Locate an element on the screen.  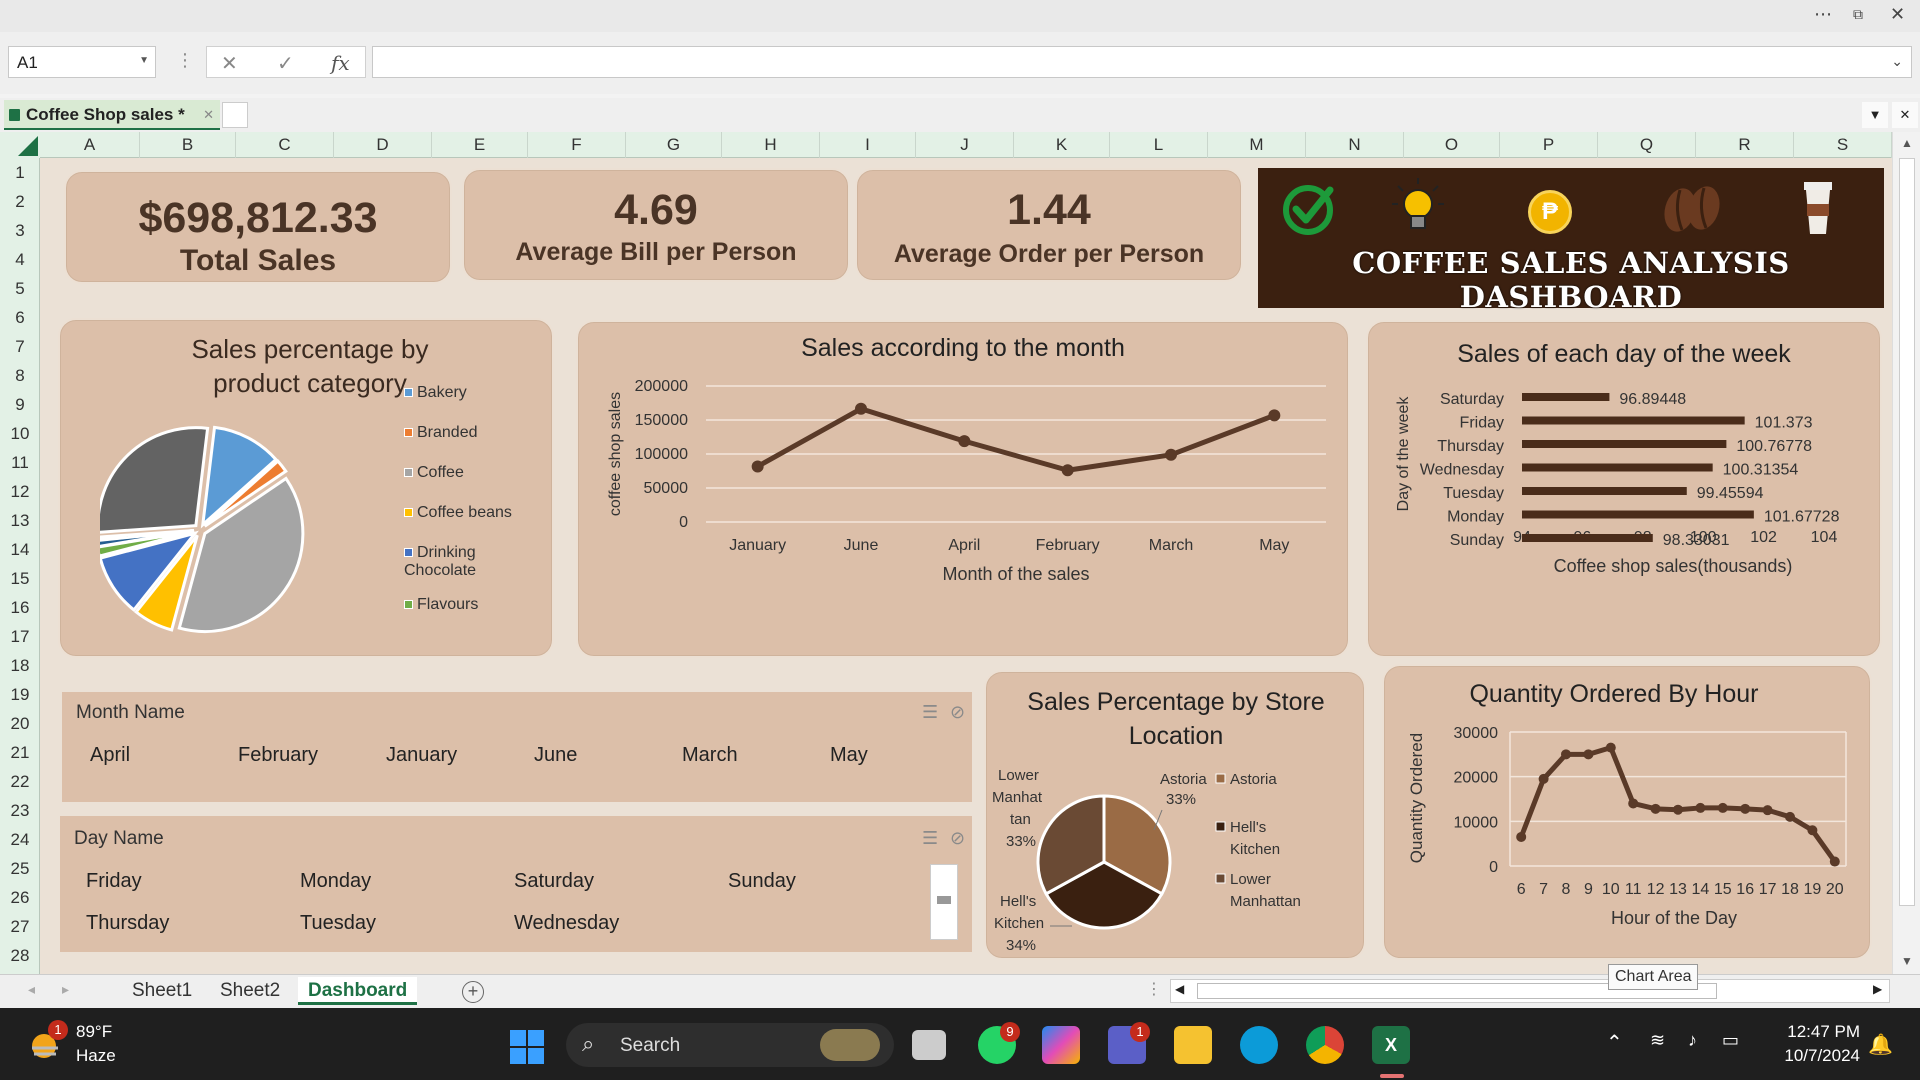
legend-item: Flavours is located at coordinates (469, 605).